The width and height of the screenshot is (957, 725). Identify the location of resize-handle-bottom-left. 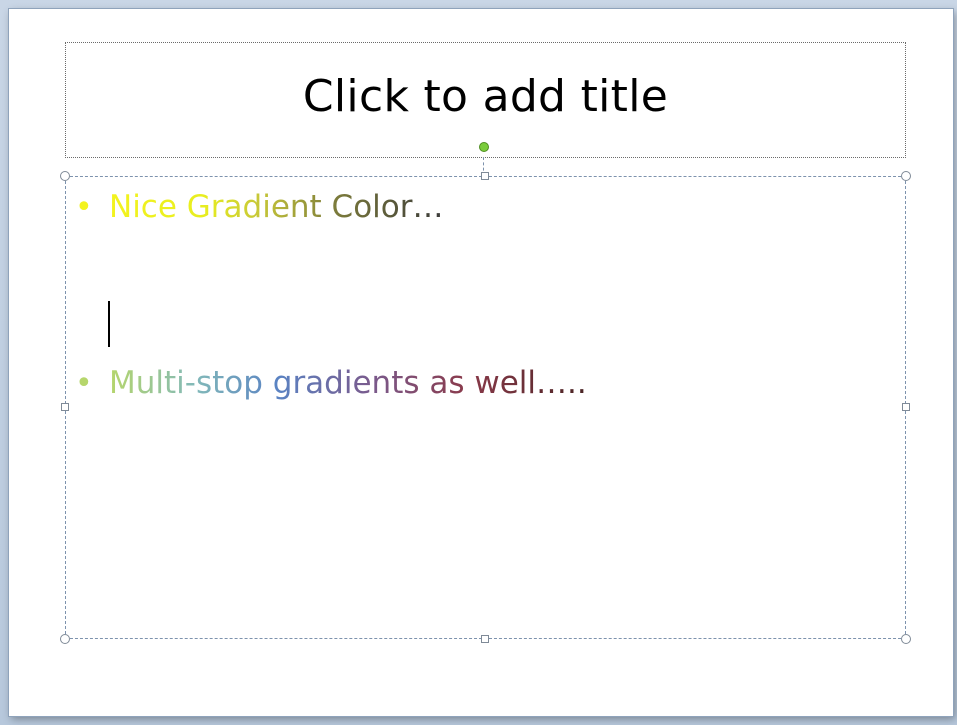
(65, 639).